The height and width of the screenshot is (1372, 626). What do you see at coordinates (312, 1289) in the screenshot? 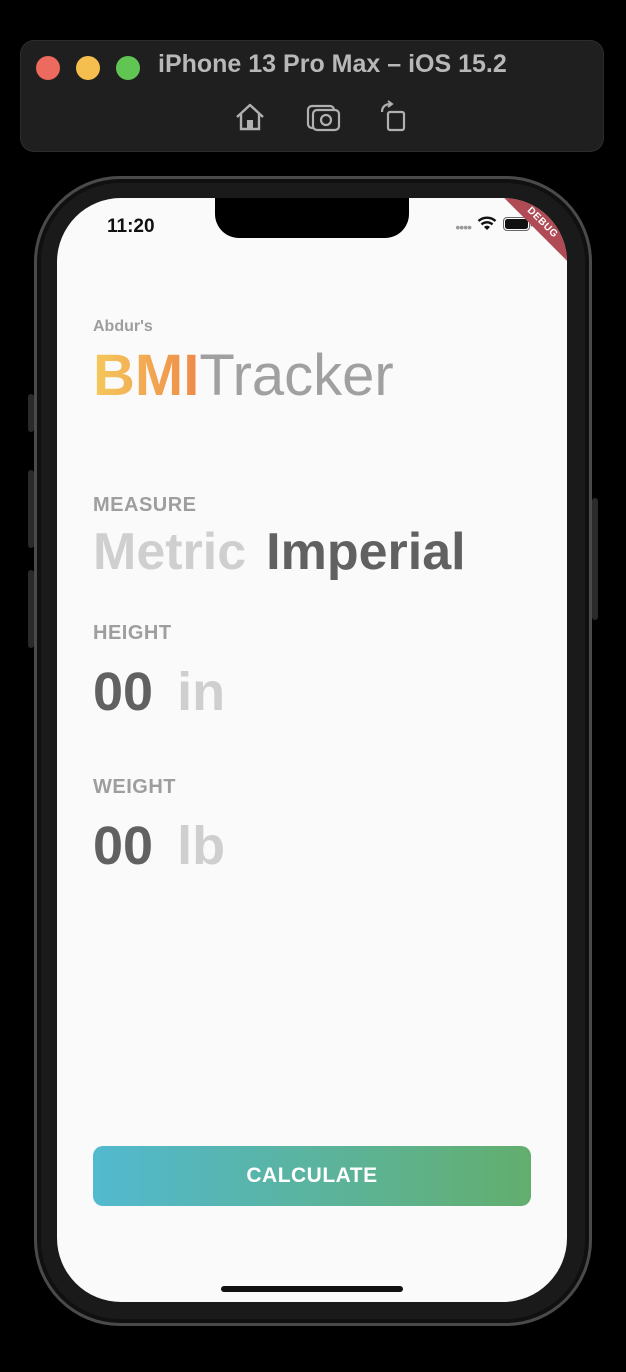
I see `home-indicator` at bounding box center [312, 1289].